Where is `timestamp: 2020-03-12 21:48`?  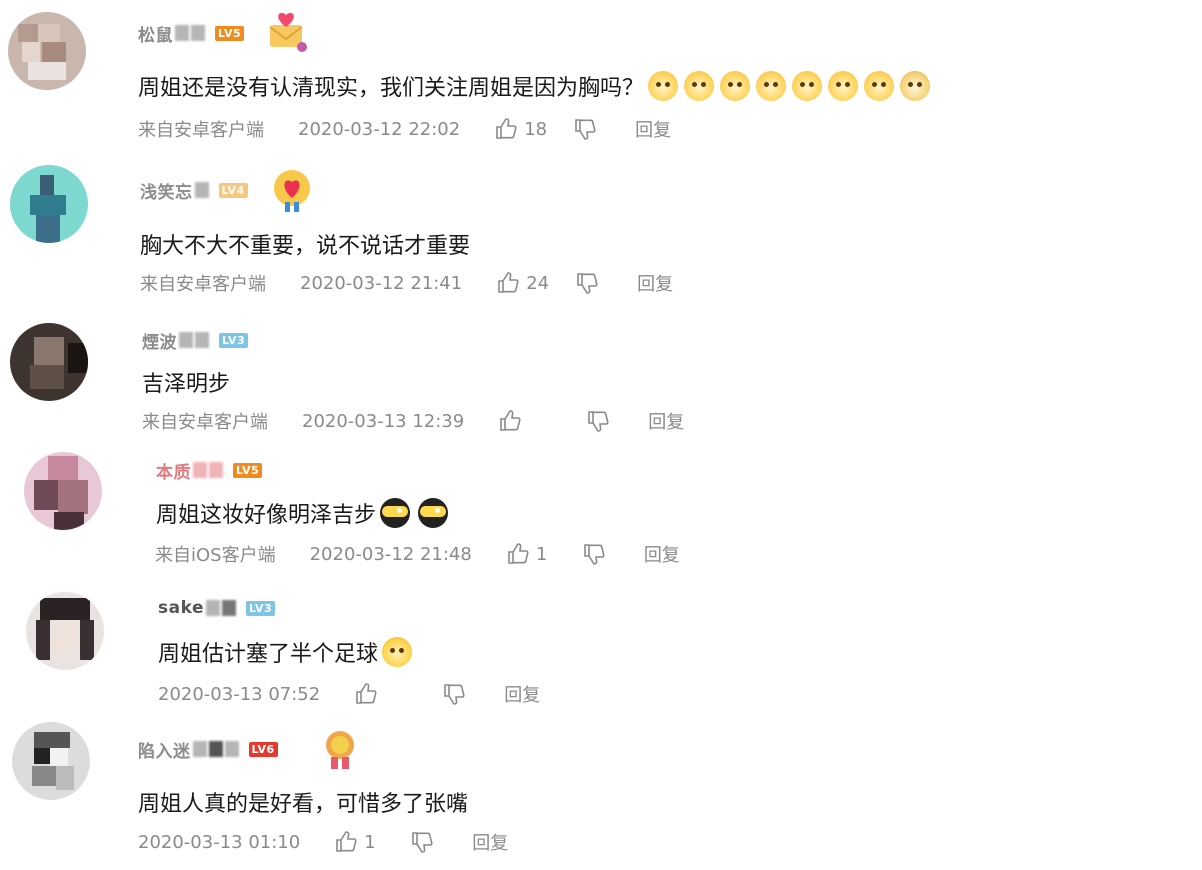 timestamp: 2020-03-12 21:48 is located at coordinates (390, 554).